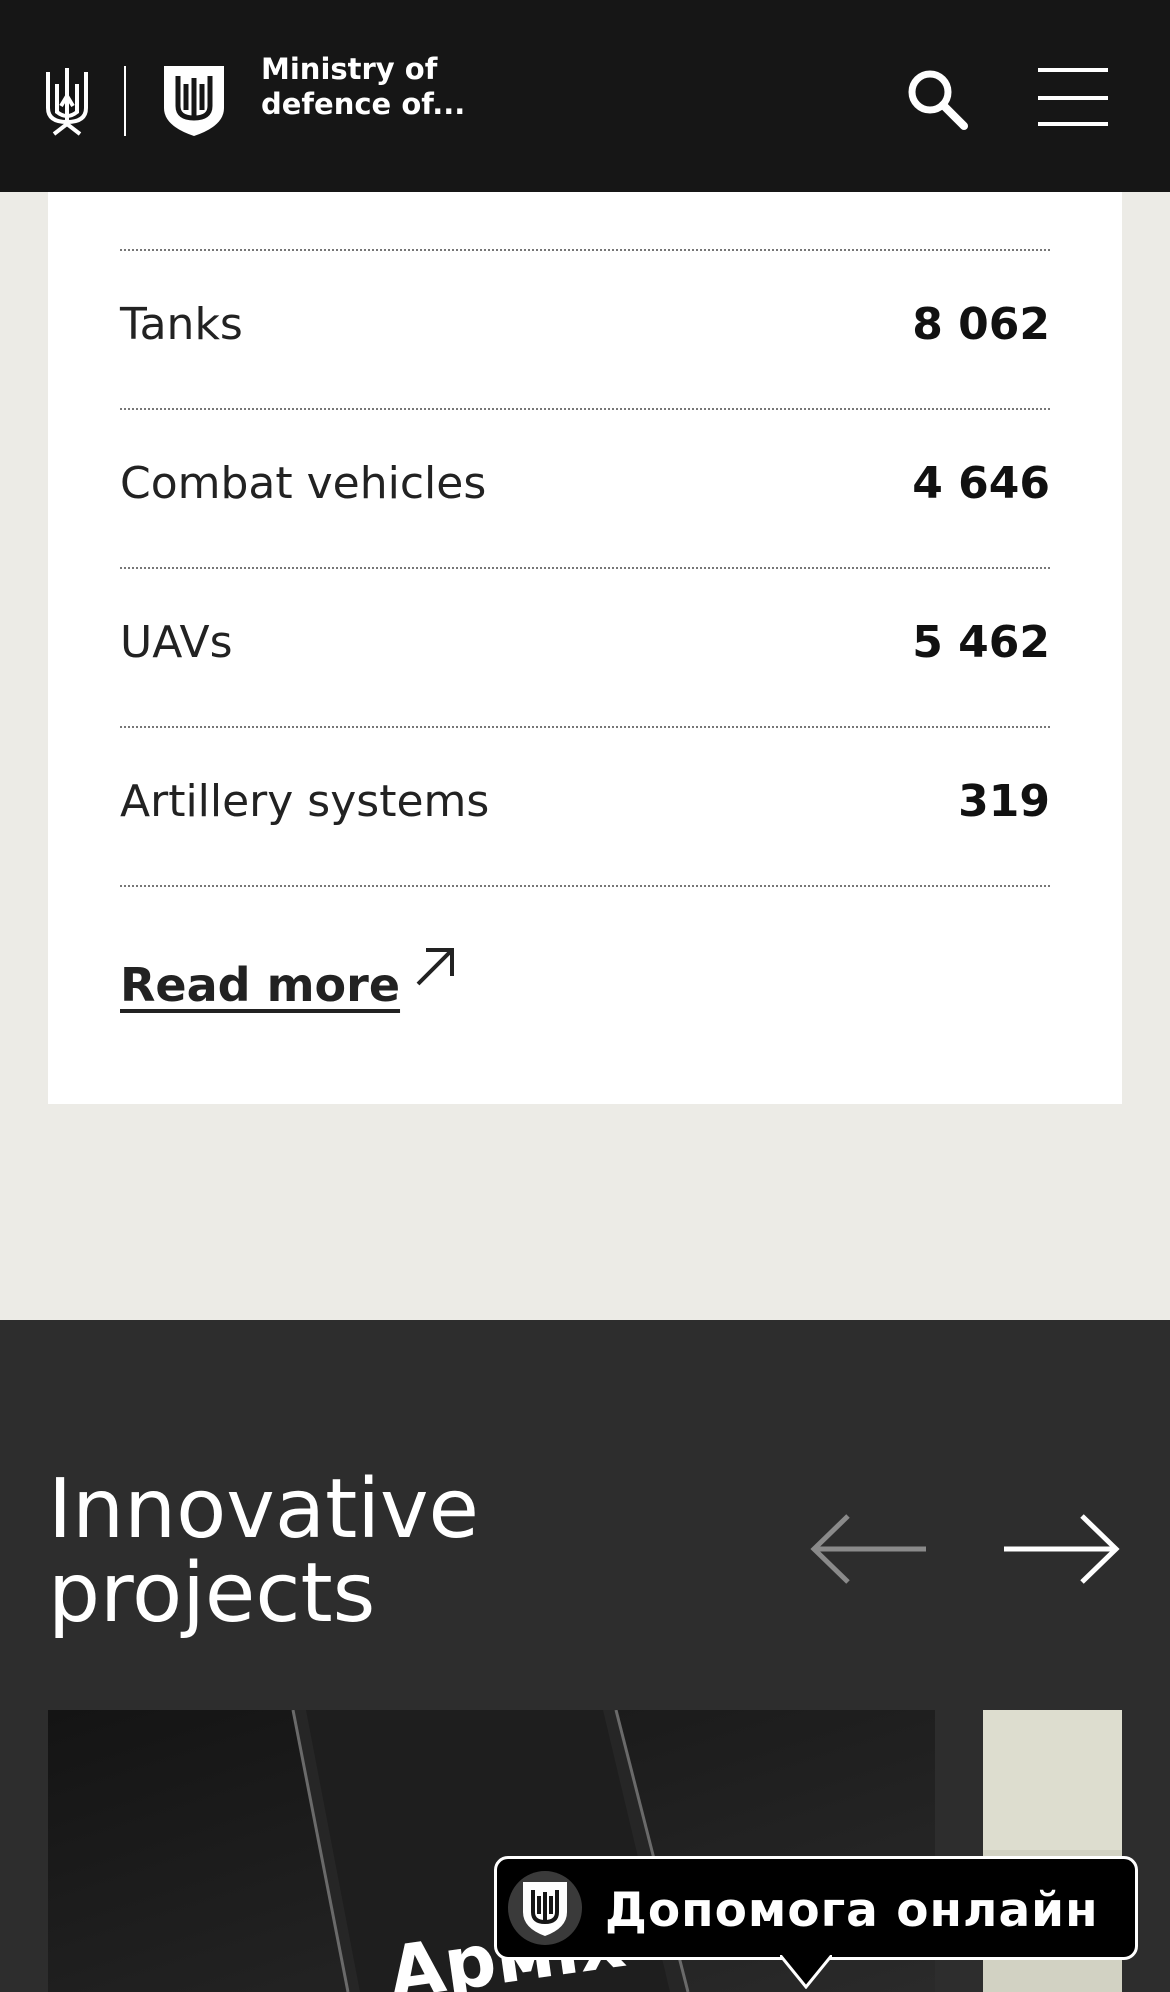 Image resolution: width=1170 pixels, height=1992 pixels. What do you see at coordinates (349, 69) in the screenshot?
I see `brand-line-1: Ministry of` at bounding box center [349, 69].